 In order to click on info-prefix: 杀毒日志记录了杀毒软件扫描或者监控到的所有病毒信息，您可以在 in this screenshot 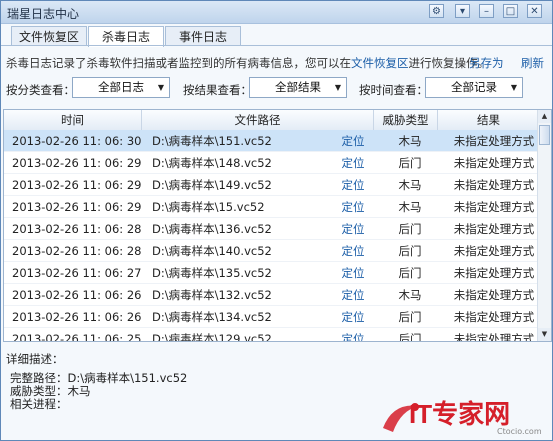, I will do `click(178, 63)`.